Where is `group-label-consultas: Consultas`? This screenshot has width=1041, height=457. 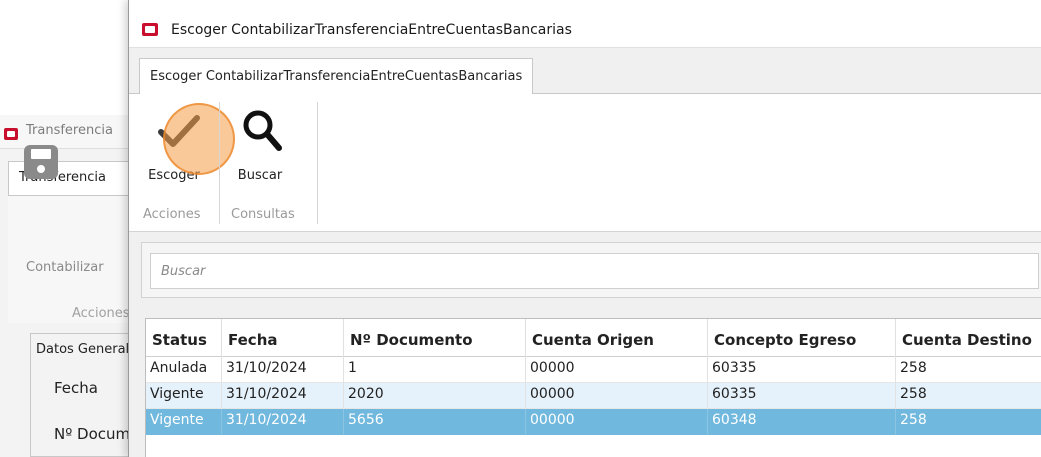 group-label-consultas: Consultas is located at coordinates (263, 214).